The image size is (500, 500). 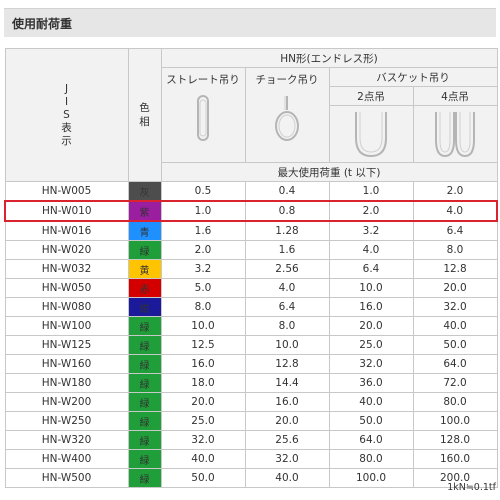 I want to click on basket-two-point-load-cell: 80.0, so click(x=371, y=459).